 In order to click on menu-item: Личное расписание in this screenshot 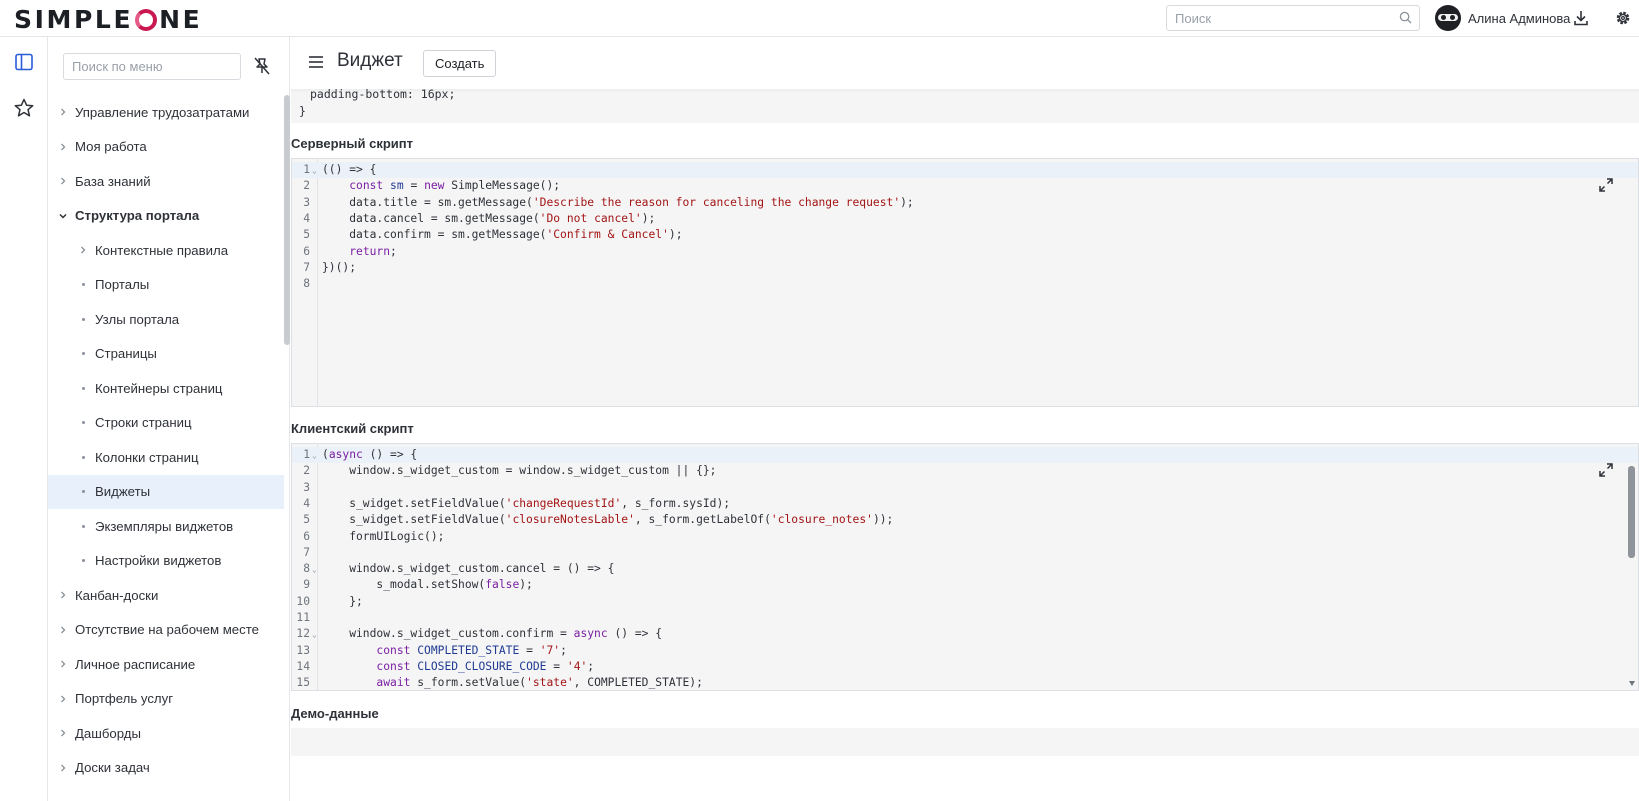, I will do `click(166, 664)`.